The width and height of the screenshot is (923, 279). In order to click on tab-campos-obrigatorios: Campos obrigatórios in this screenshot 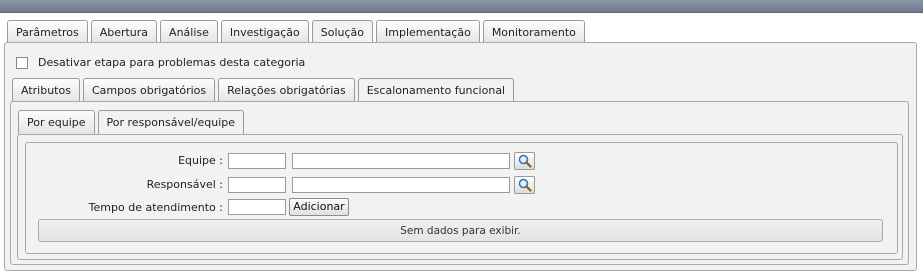, I will do `click(149, 90)`.